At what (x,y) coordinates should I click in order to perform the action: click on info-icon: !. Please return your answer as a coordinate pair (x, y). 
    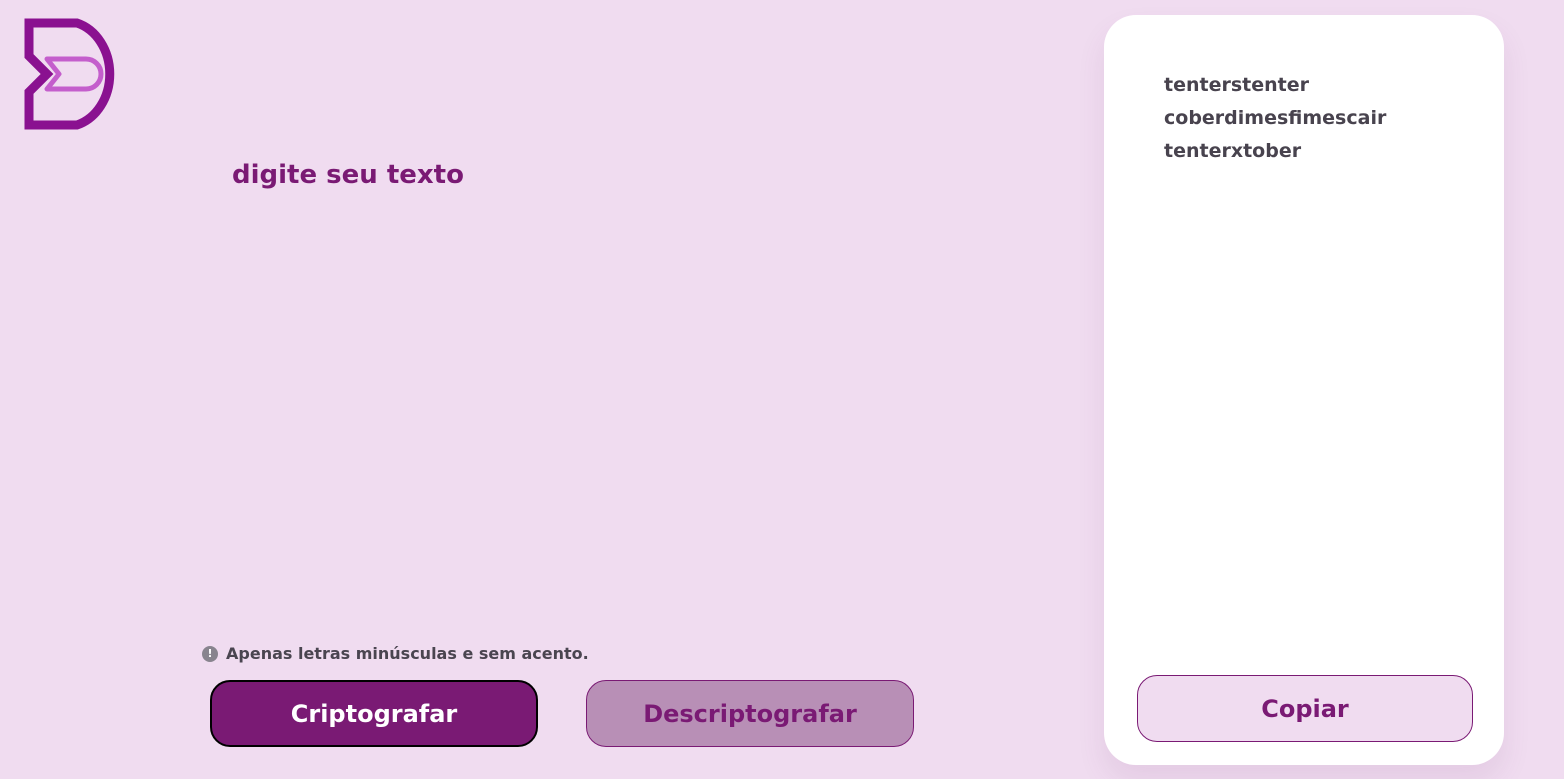
    Looking at the image, I should click on (210, 653).